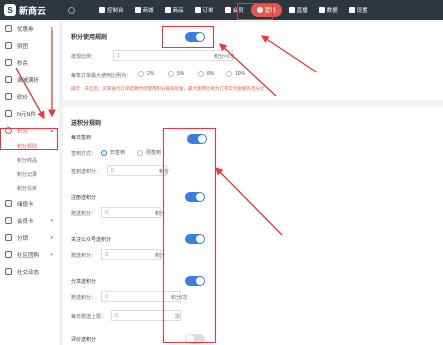 Image resolution: width=443 pixels, height=345 pixels. Describe the element at coordinates (84, 282) in the screenshot. I see `share-title: 分享送积分` at that location.